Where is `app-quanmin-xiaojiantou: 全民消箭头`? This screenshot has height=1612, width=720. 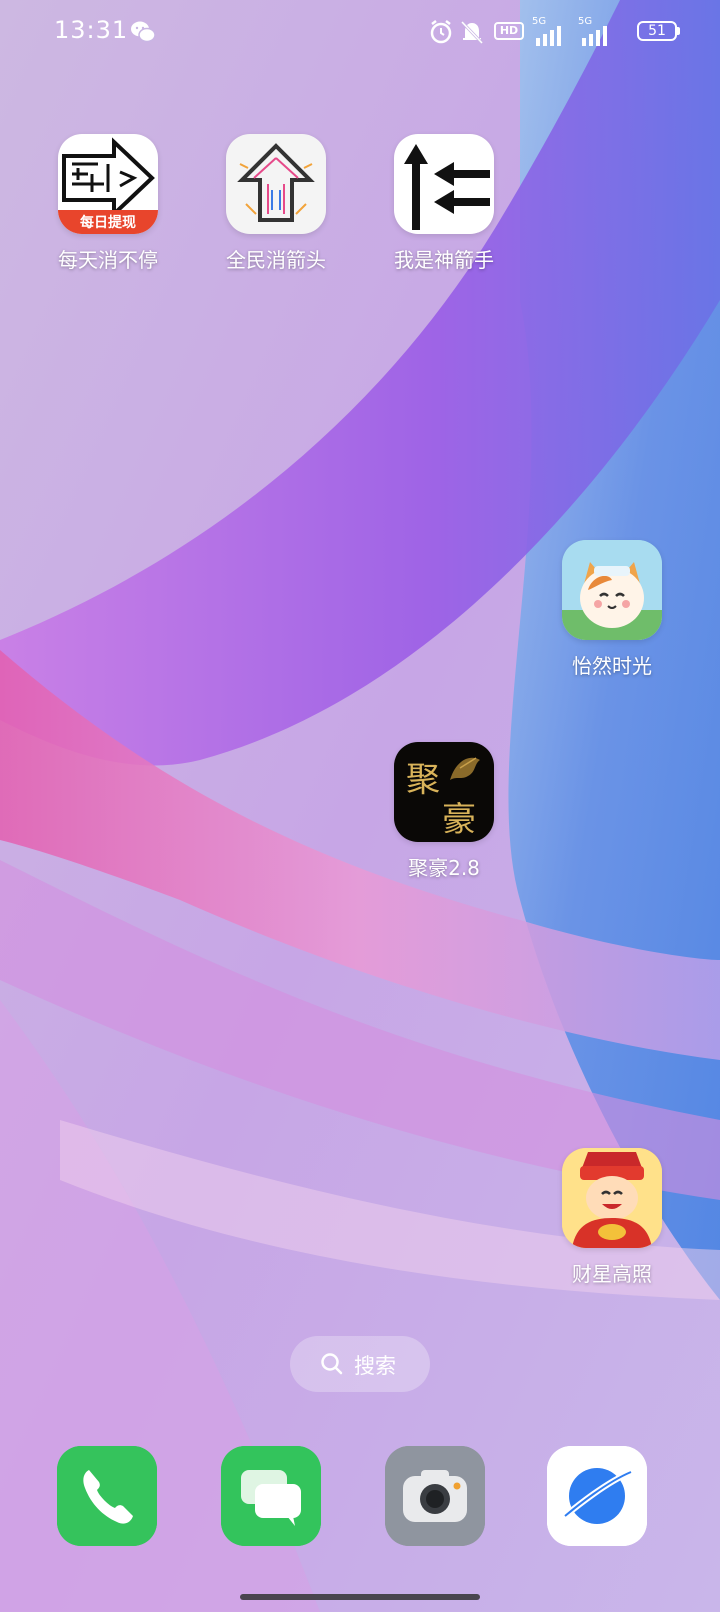
app-quanmin-xiaojiantou: 全民消箭头 is located at coordinates (276, 203).